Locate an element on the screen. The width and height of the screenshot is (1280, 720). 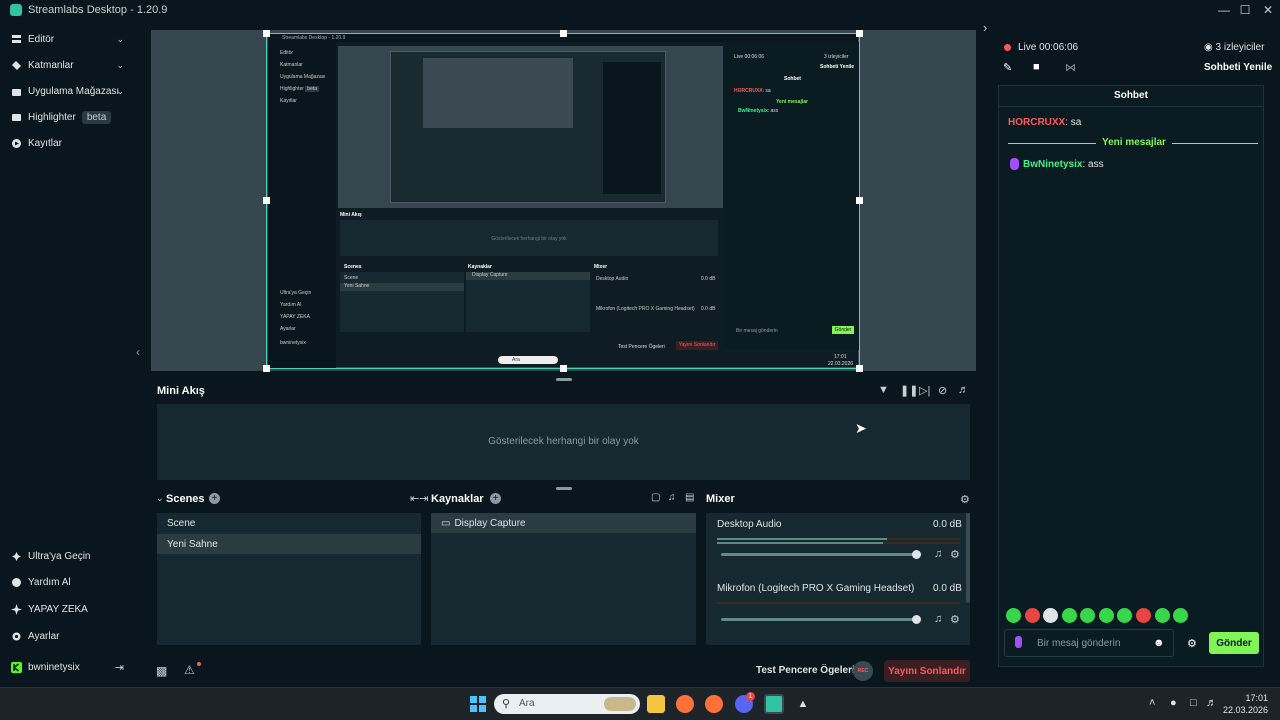
taskbar-search: ⚲ Ara is located at coordinates (567, 704).